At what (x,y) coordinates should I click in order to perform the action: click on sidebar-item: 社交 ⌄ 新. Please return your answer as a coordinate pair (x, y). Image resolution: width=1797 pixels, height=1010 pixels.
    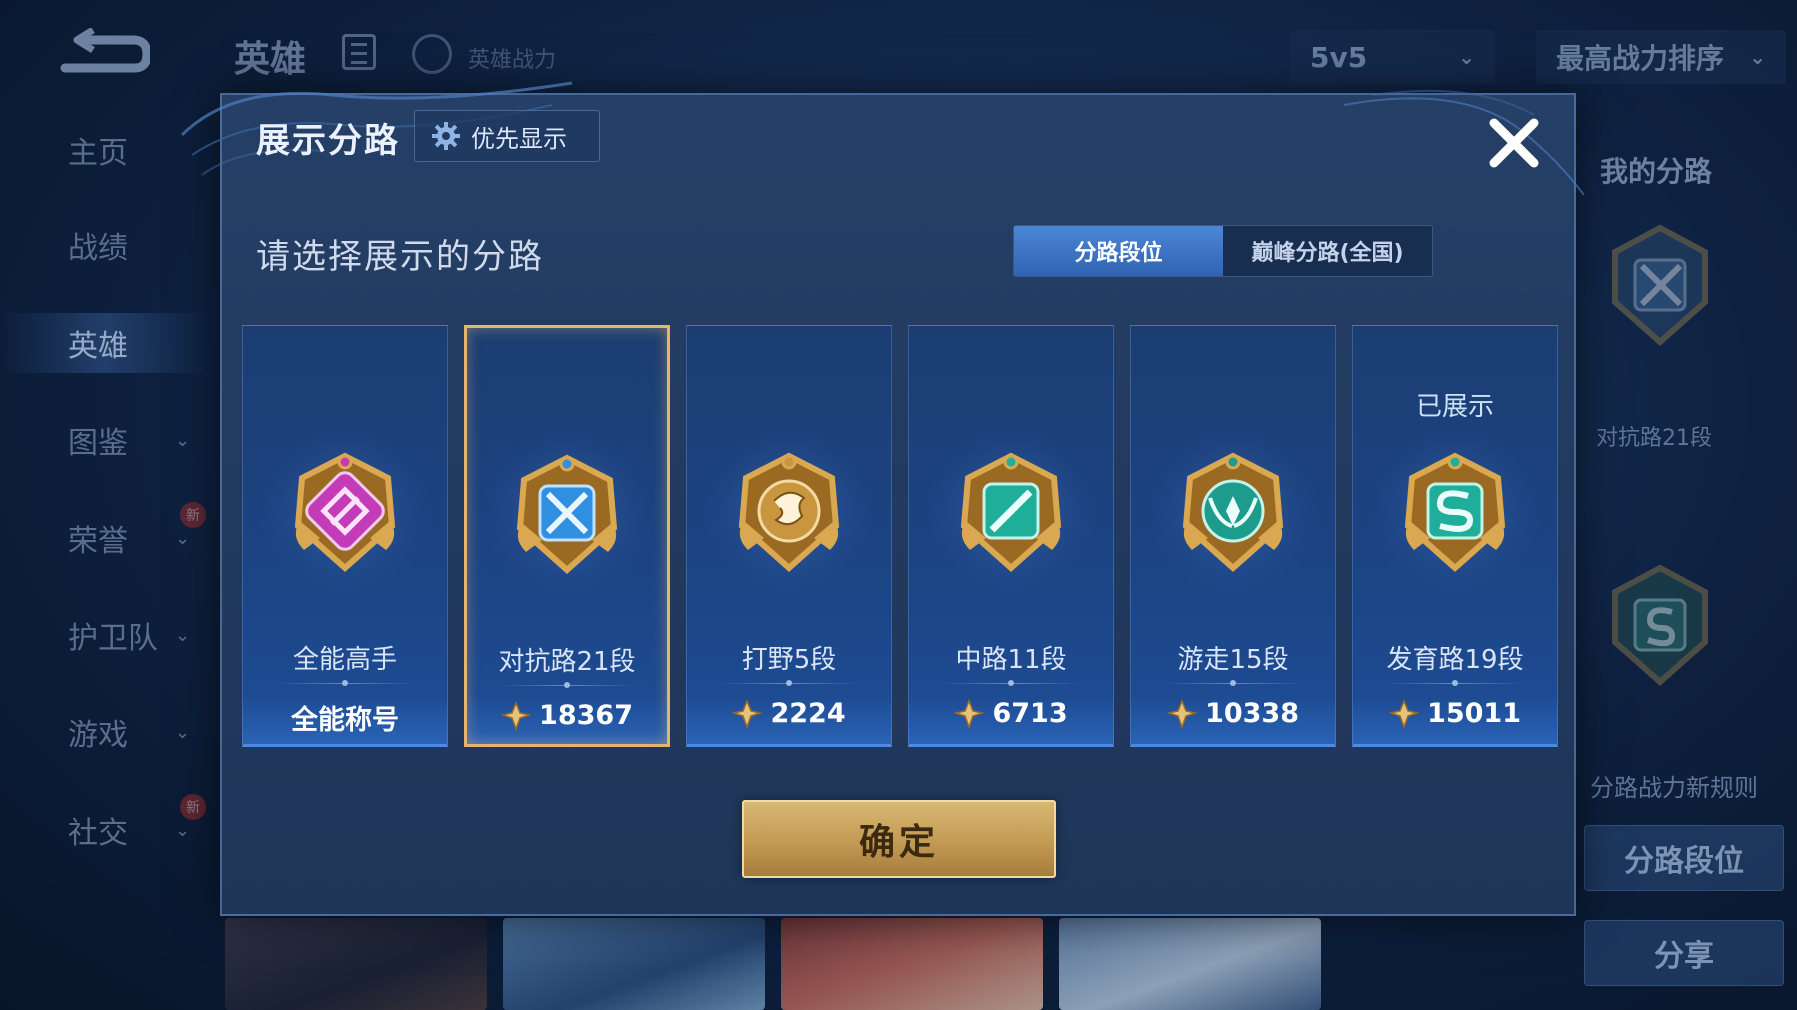
    Looking at the image, I should click on (105, 827).